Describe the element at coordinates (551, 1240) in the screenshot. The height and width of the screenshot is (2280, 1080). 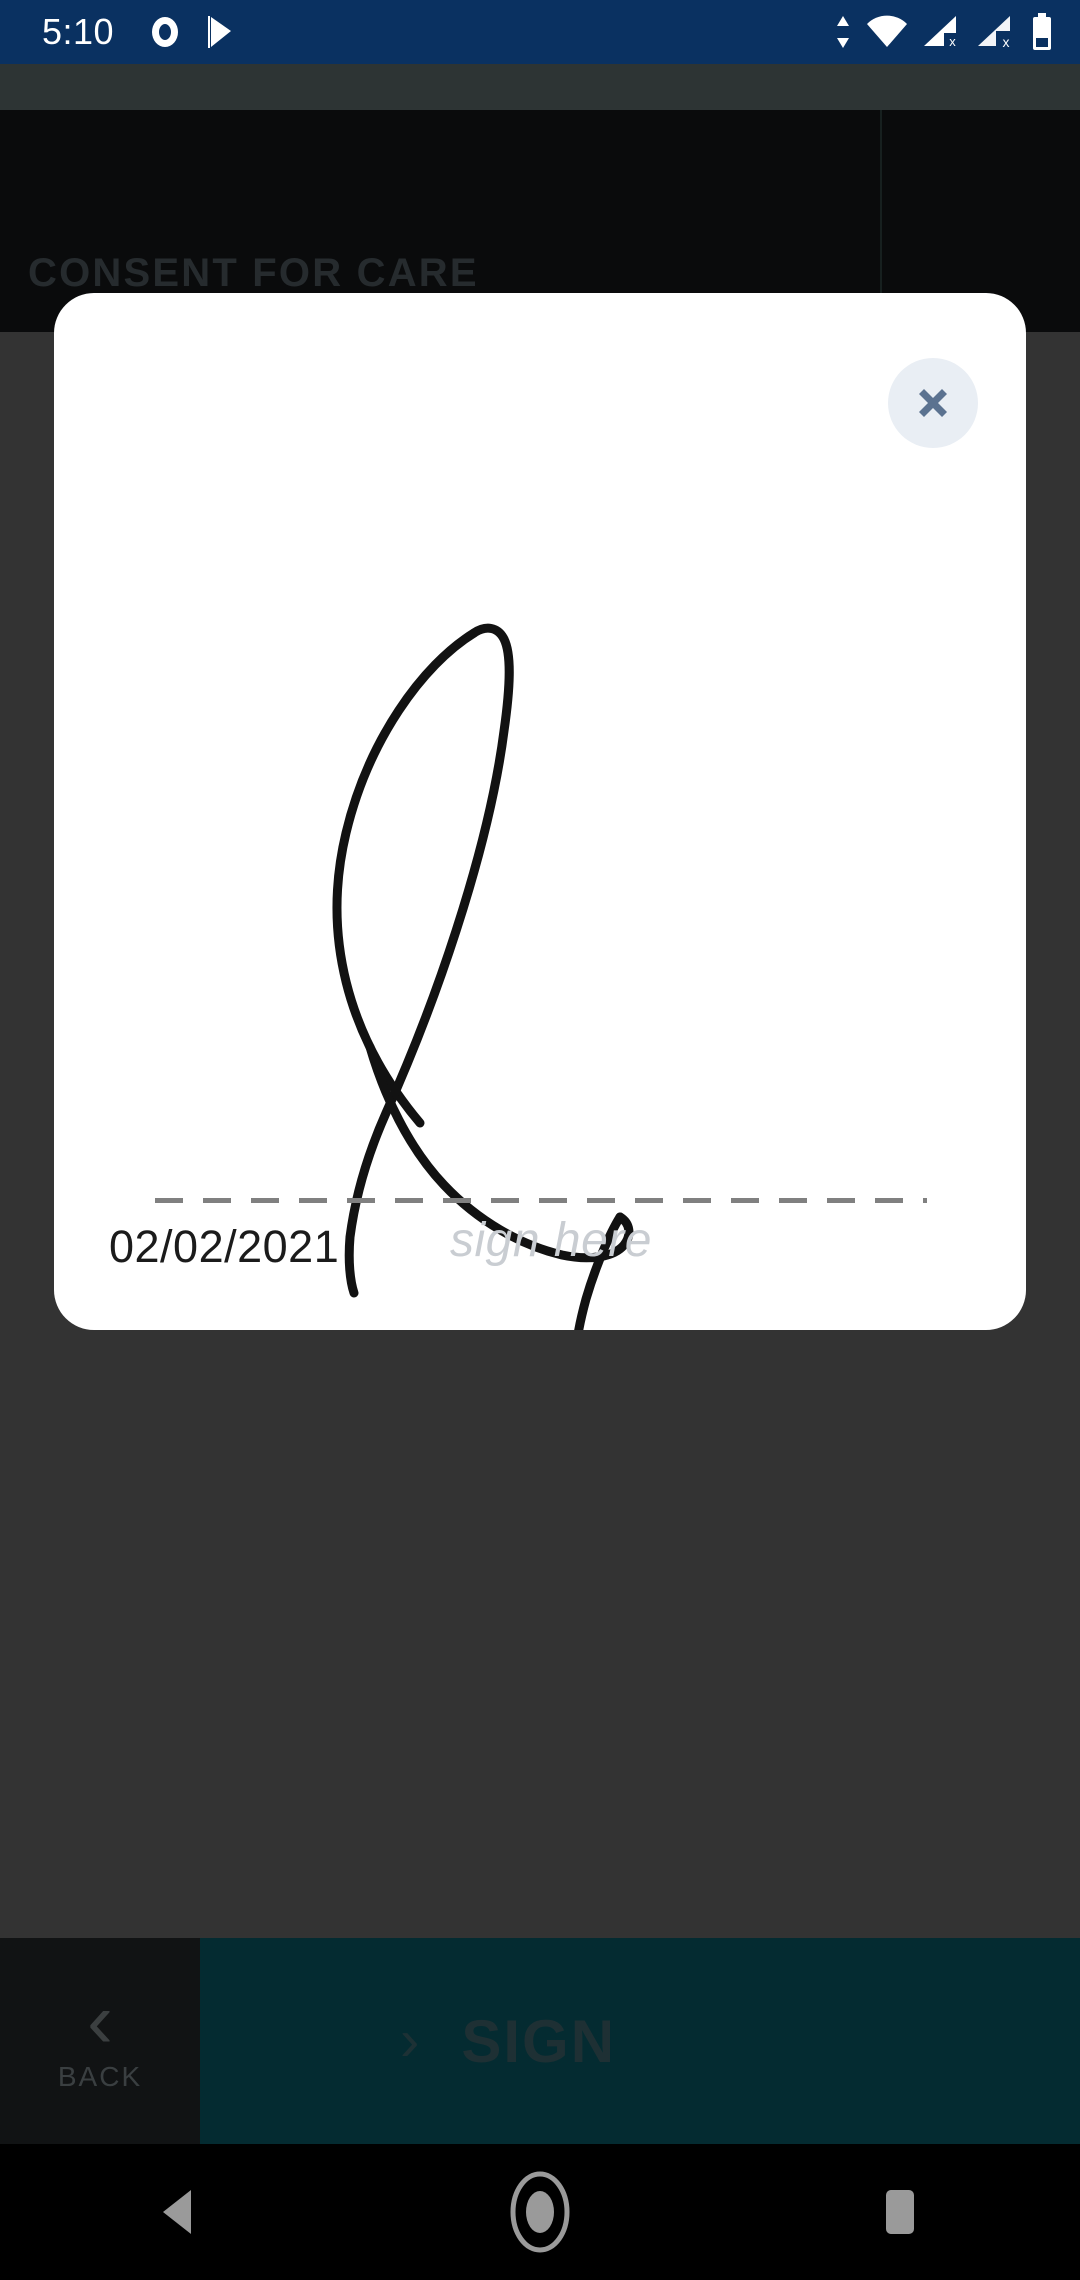
I see `sign-here-placeholder: sign here` at that location.